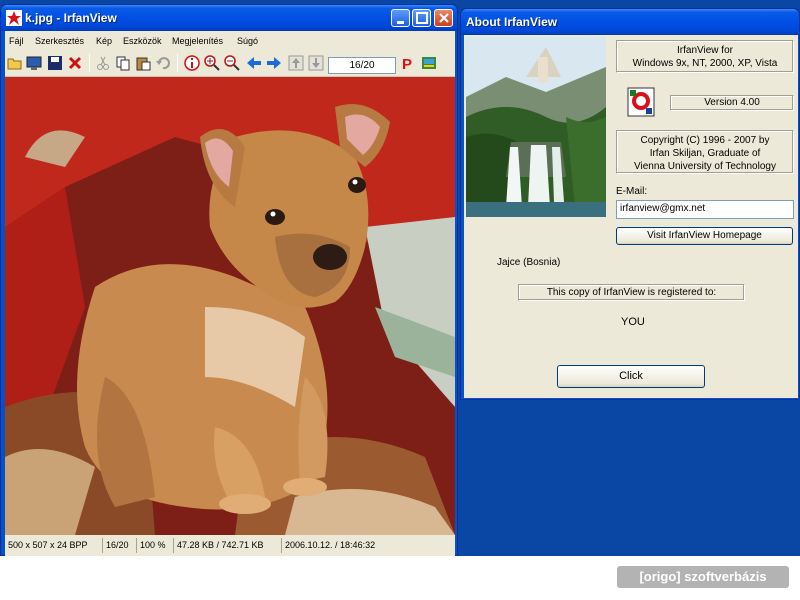 The width and height of the screenshot is (800, 600). Describe the element at coordinates (163, 63) in the screenshot. I see `undo-icon` at that location.